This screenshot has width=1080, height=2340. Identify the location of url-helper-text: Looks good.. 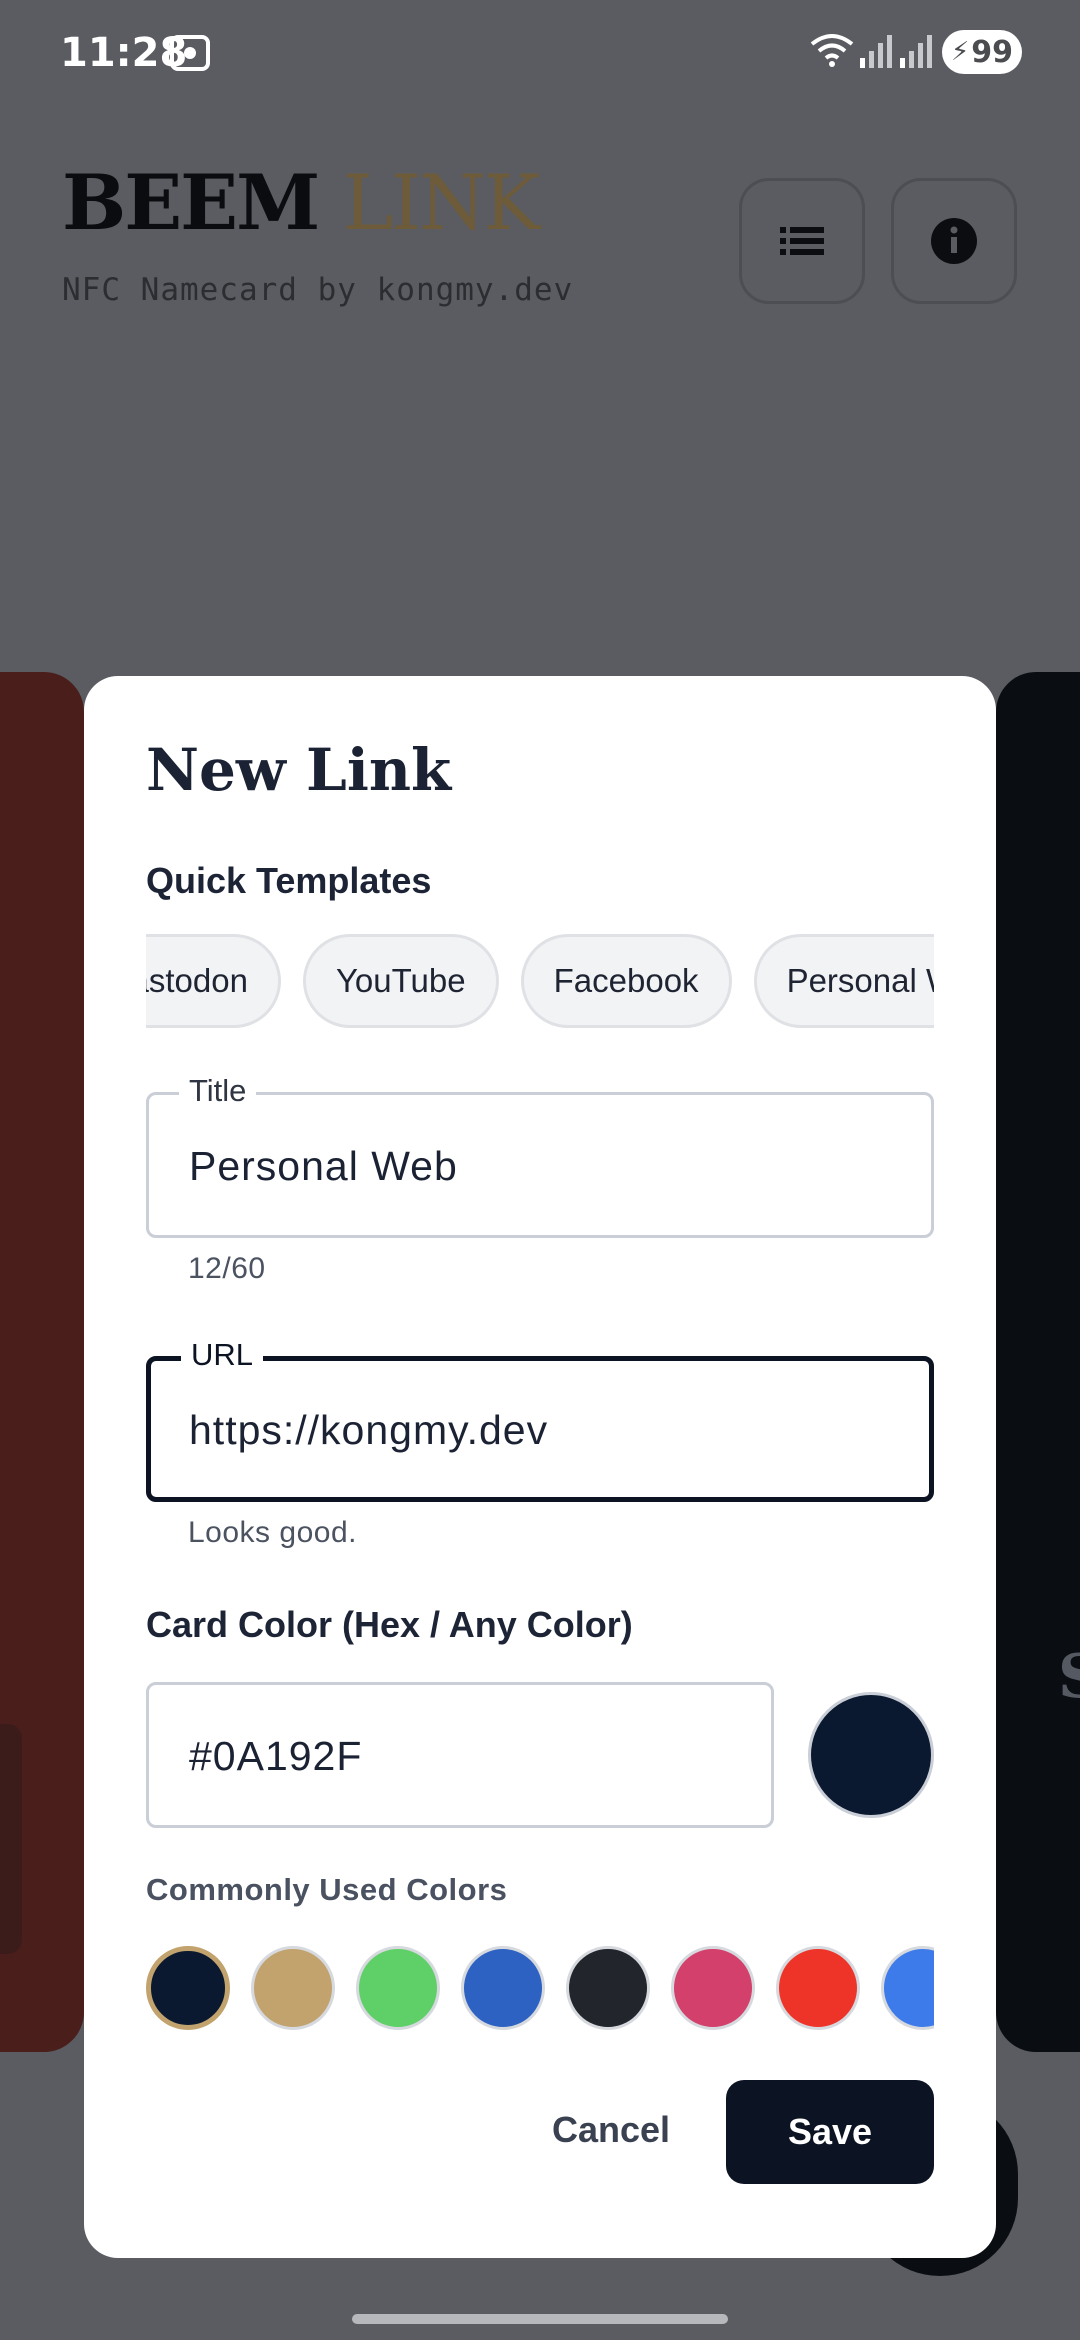
(272, 1532).